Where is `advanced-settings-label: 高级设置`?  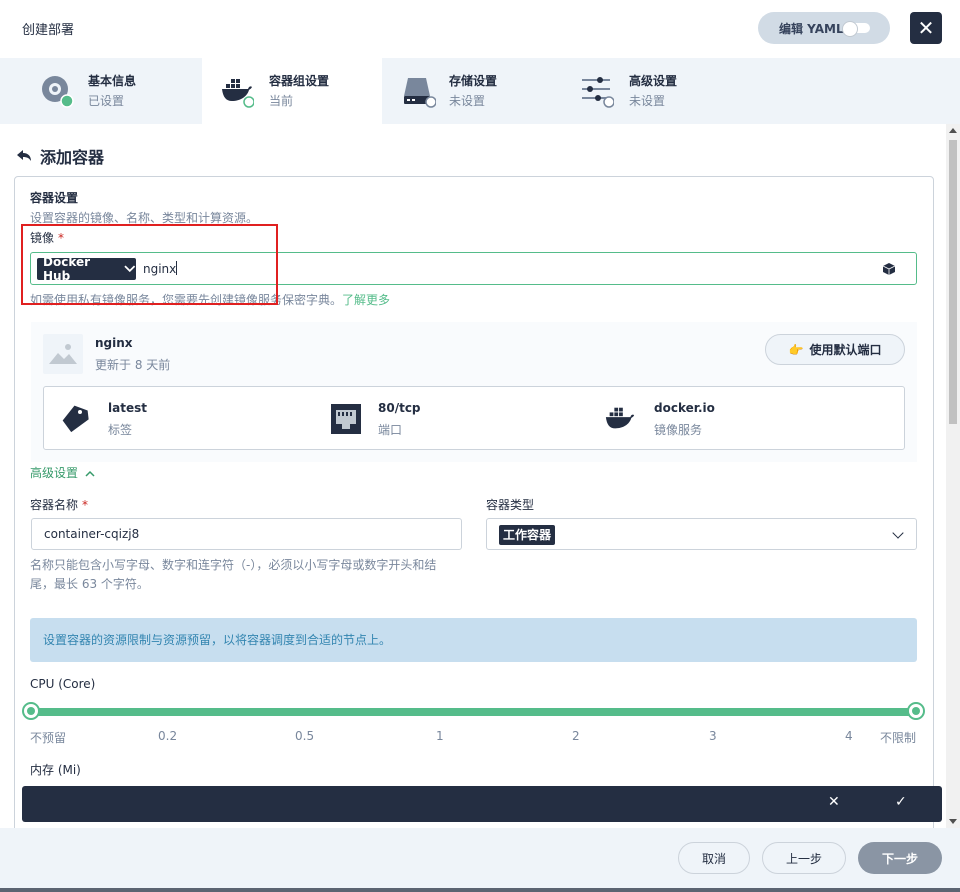 advanced-settings-label: 高级设置 is located at coordinates (54, 473).